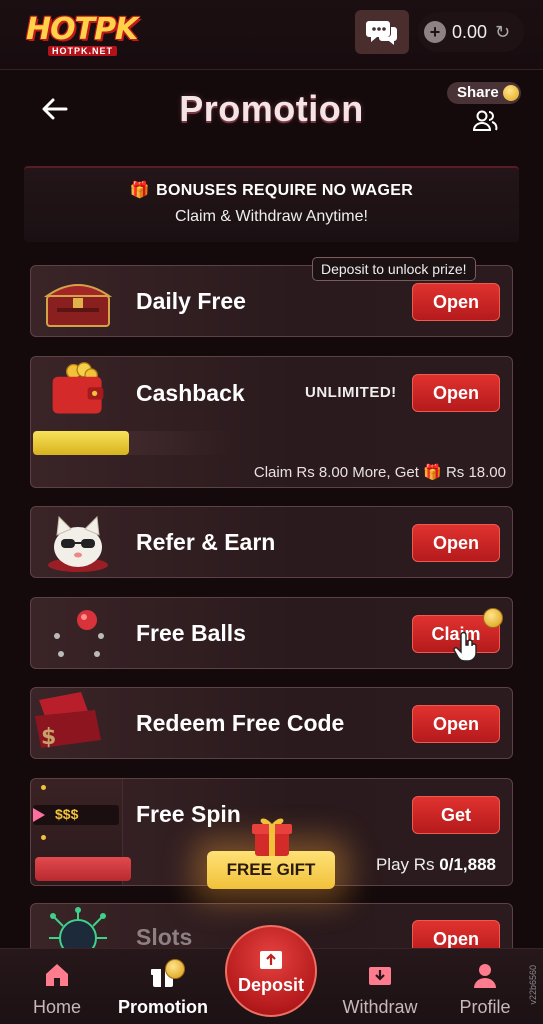  Describe the element at coordinates (82, 29) in the screenshot. I see `logo-text: HOTPK` at that location.